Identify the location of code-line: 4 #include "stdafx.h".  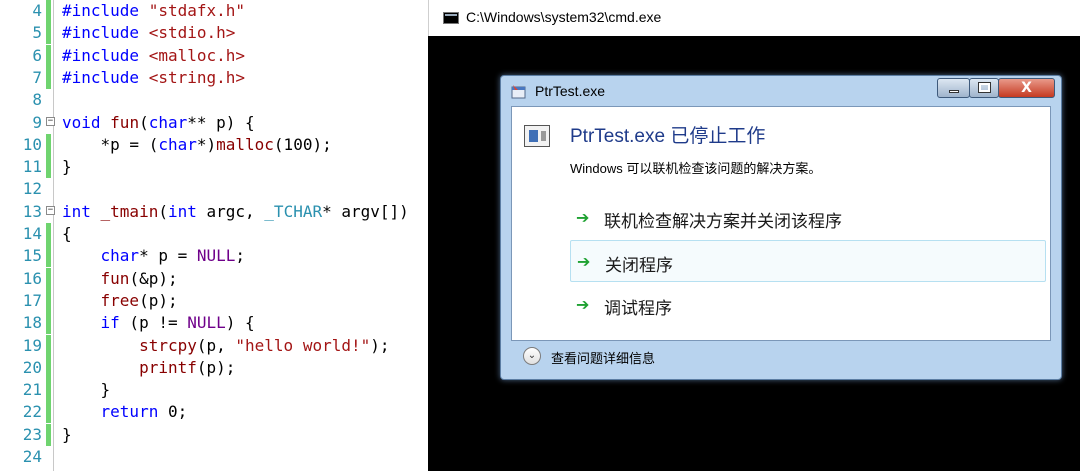
(214, 11).